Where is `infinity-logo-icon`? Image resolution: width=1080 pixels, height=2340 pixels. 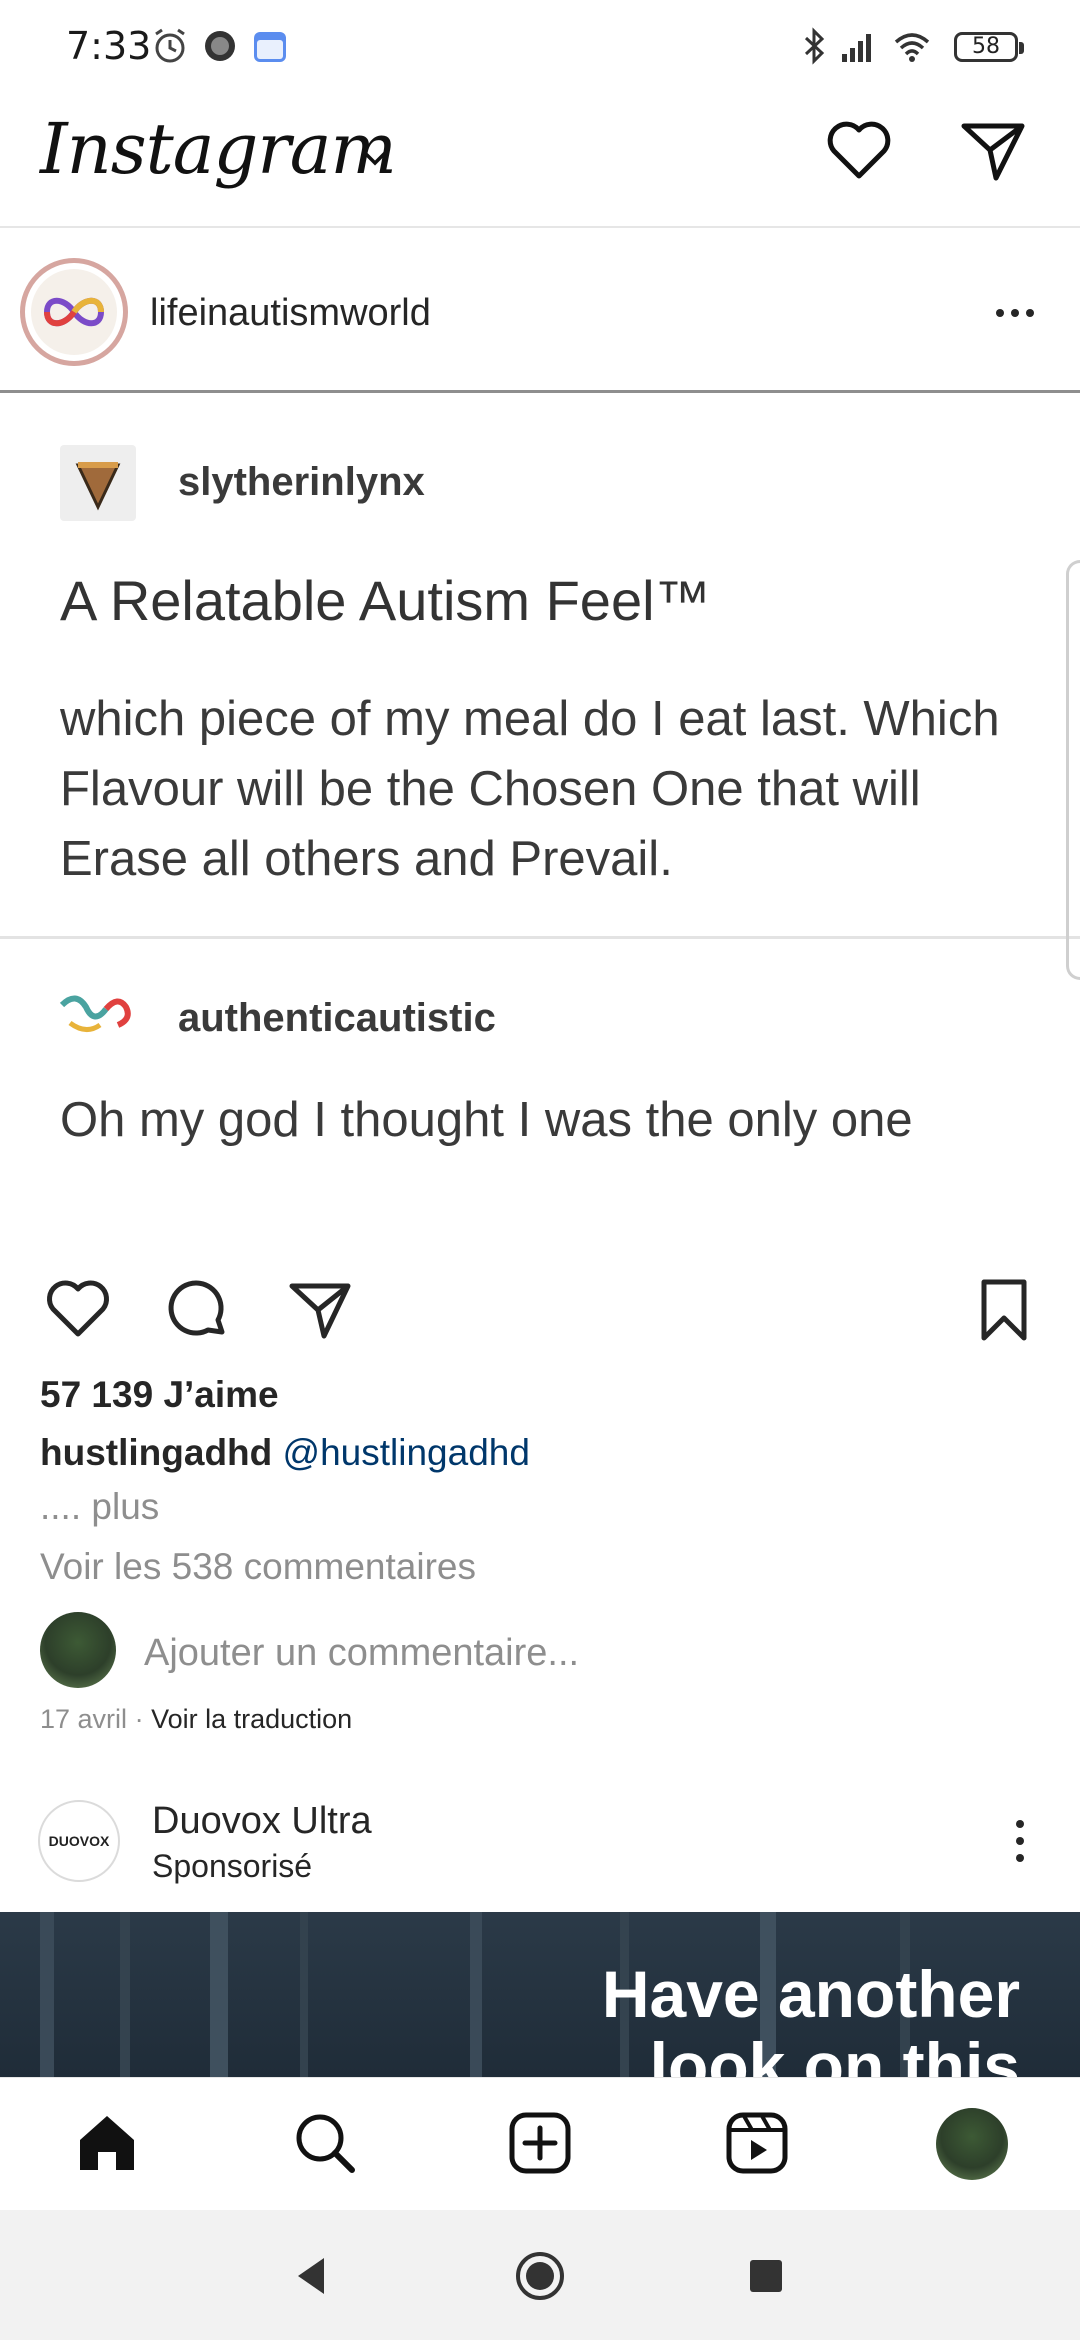 infinity-logo-icon is located at coordinates (74, 312).